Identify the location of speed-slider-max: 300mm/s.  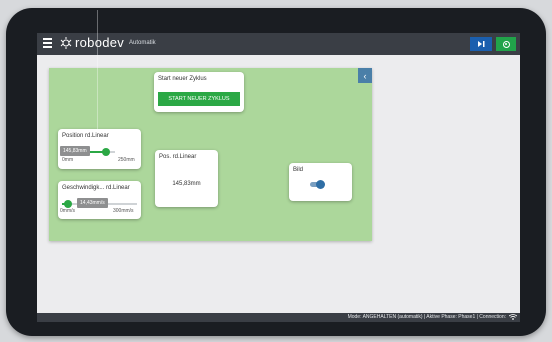
(123, 211).